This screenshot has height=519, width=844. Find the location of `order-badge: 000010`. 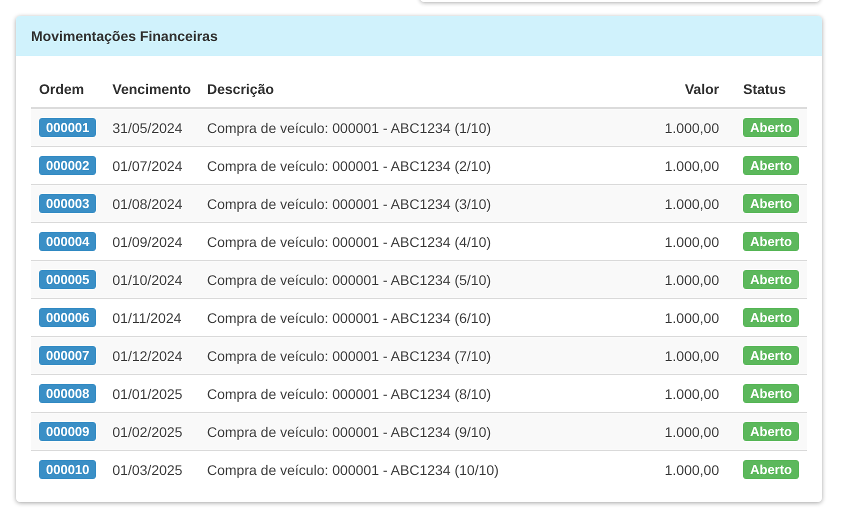

order-badge: 000010 is located at coordinates (67, 469).